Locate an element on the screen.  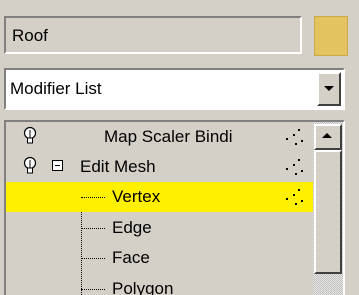
chevron-up-icon is located at coordinates (327, 135).